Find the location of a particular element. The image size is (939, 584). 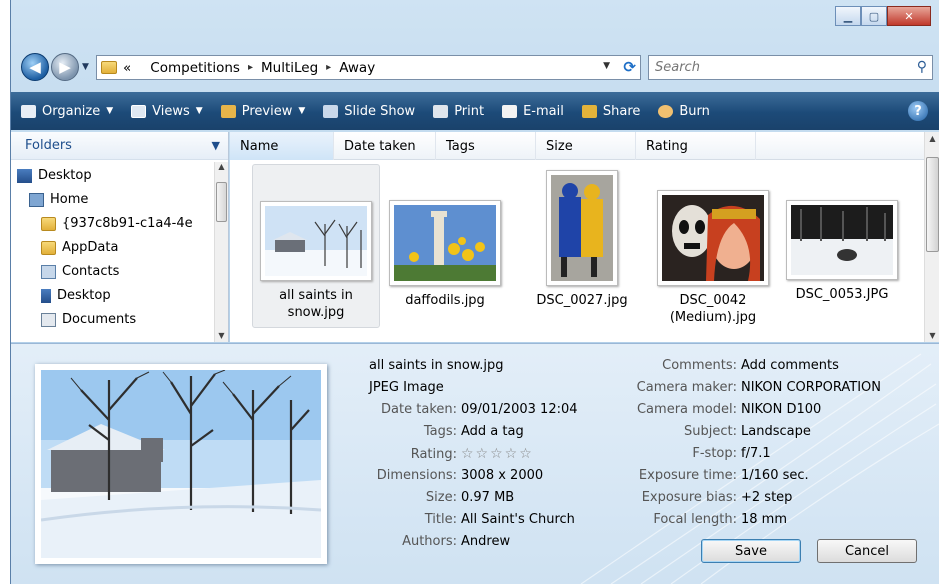

search-input is located at coordinates (775, 67).